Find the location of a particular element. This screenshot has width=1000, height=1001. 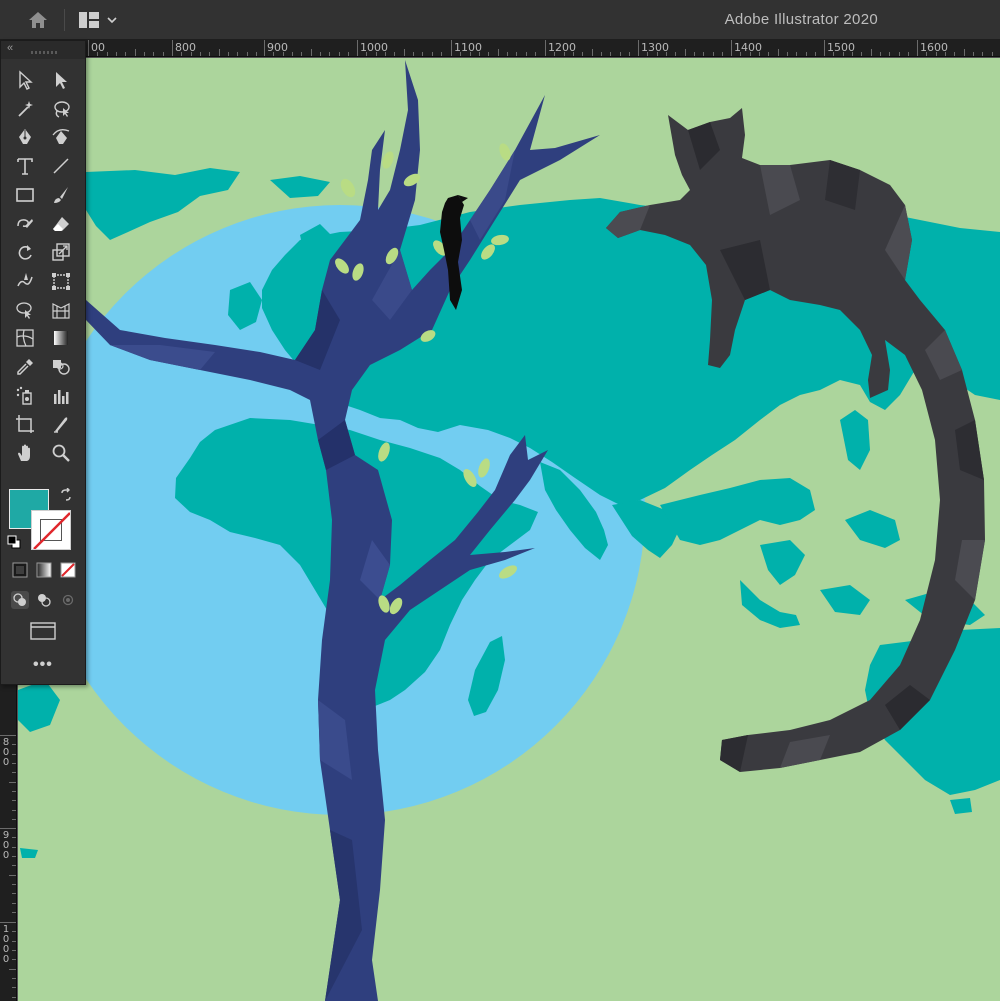

home-button is located at coordinates (38, 20).